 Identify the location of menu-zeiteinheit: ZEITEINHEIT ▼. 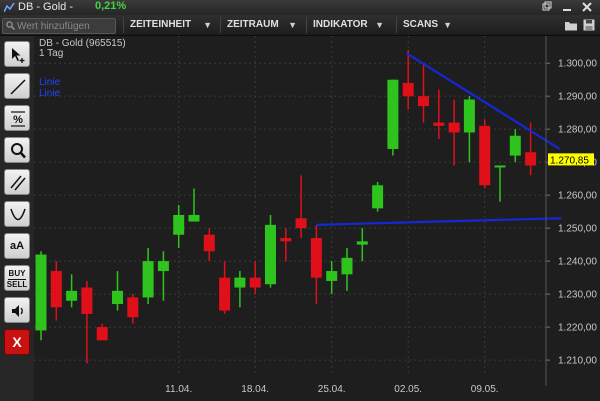
(170, 25).